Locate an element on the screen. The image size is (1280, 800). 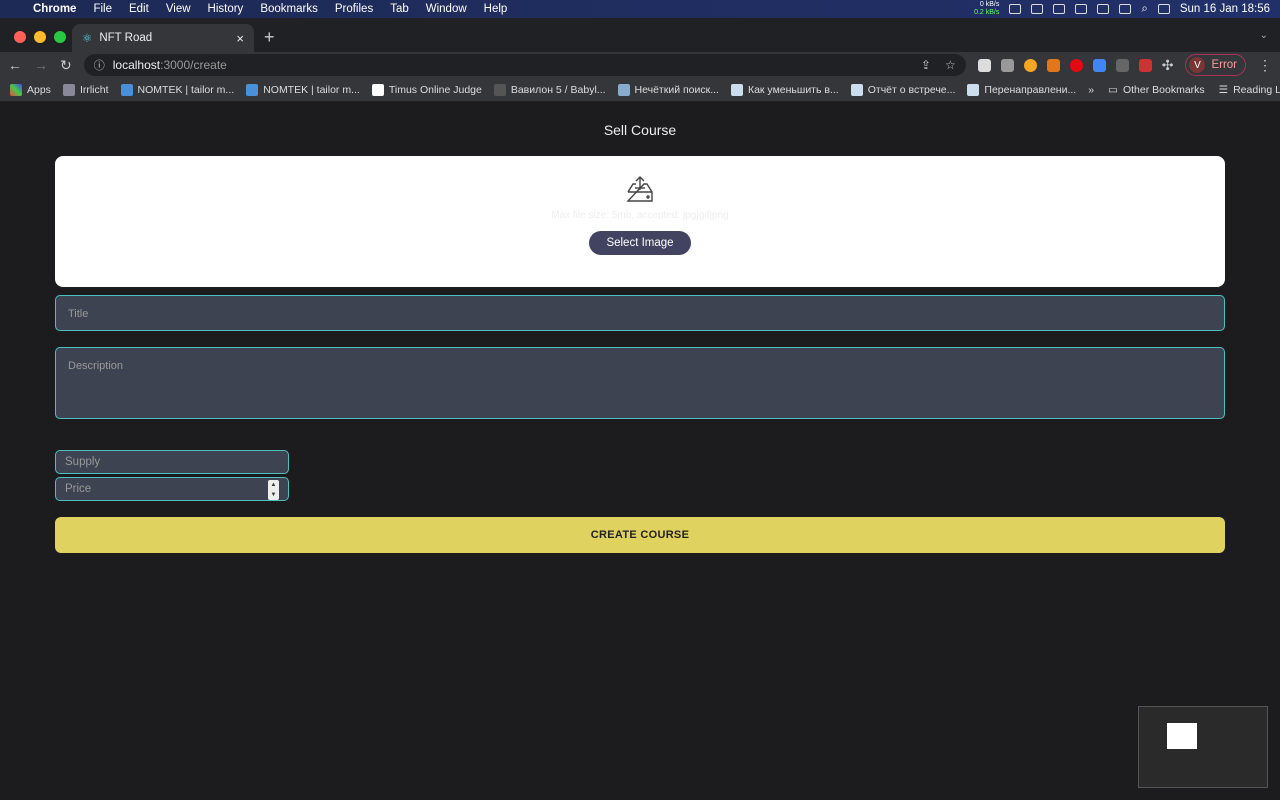
menu-history: History is located at coordinates (226, 9).